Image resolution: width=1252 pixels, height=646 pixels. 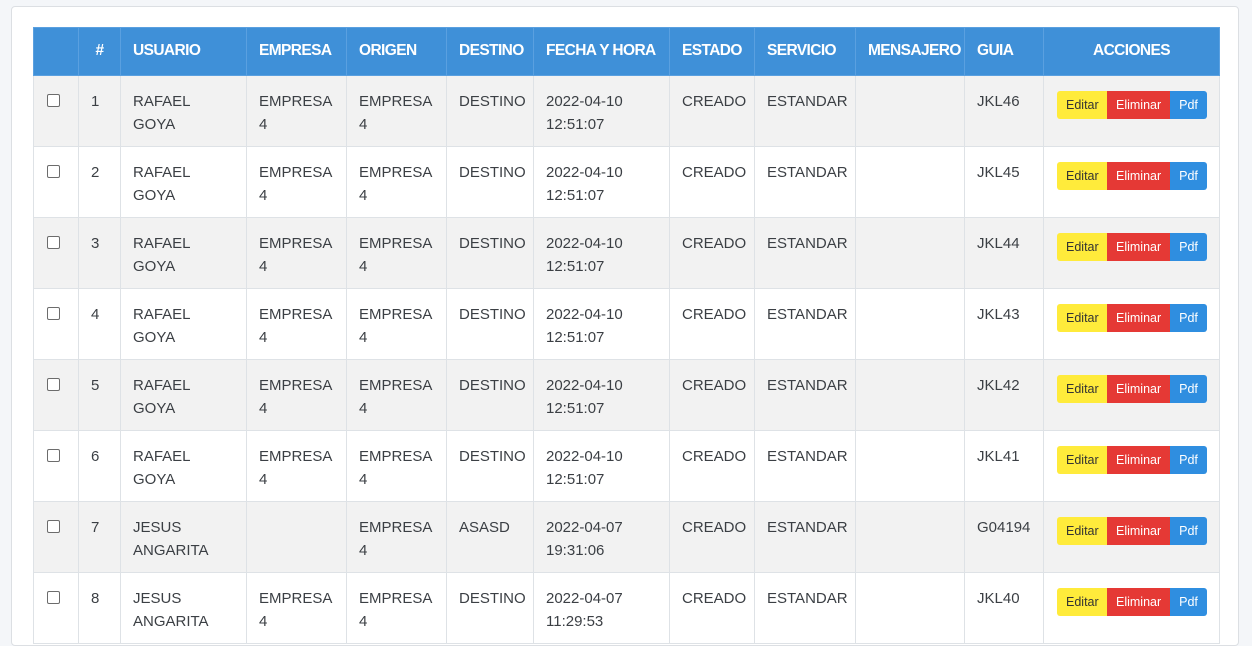 What do you see at coordinates (601, 51) in the screenshot?
I see `header-fecha-hora: FECHA Y HORA` at bounding box center [601, 51].